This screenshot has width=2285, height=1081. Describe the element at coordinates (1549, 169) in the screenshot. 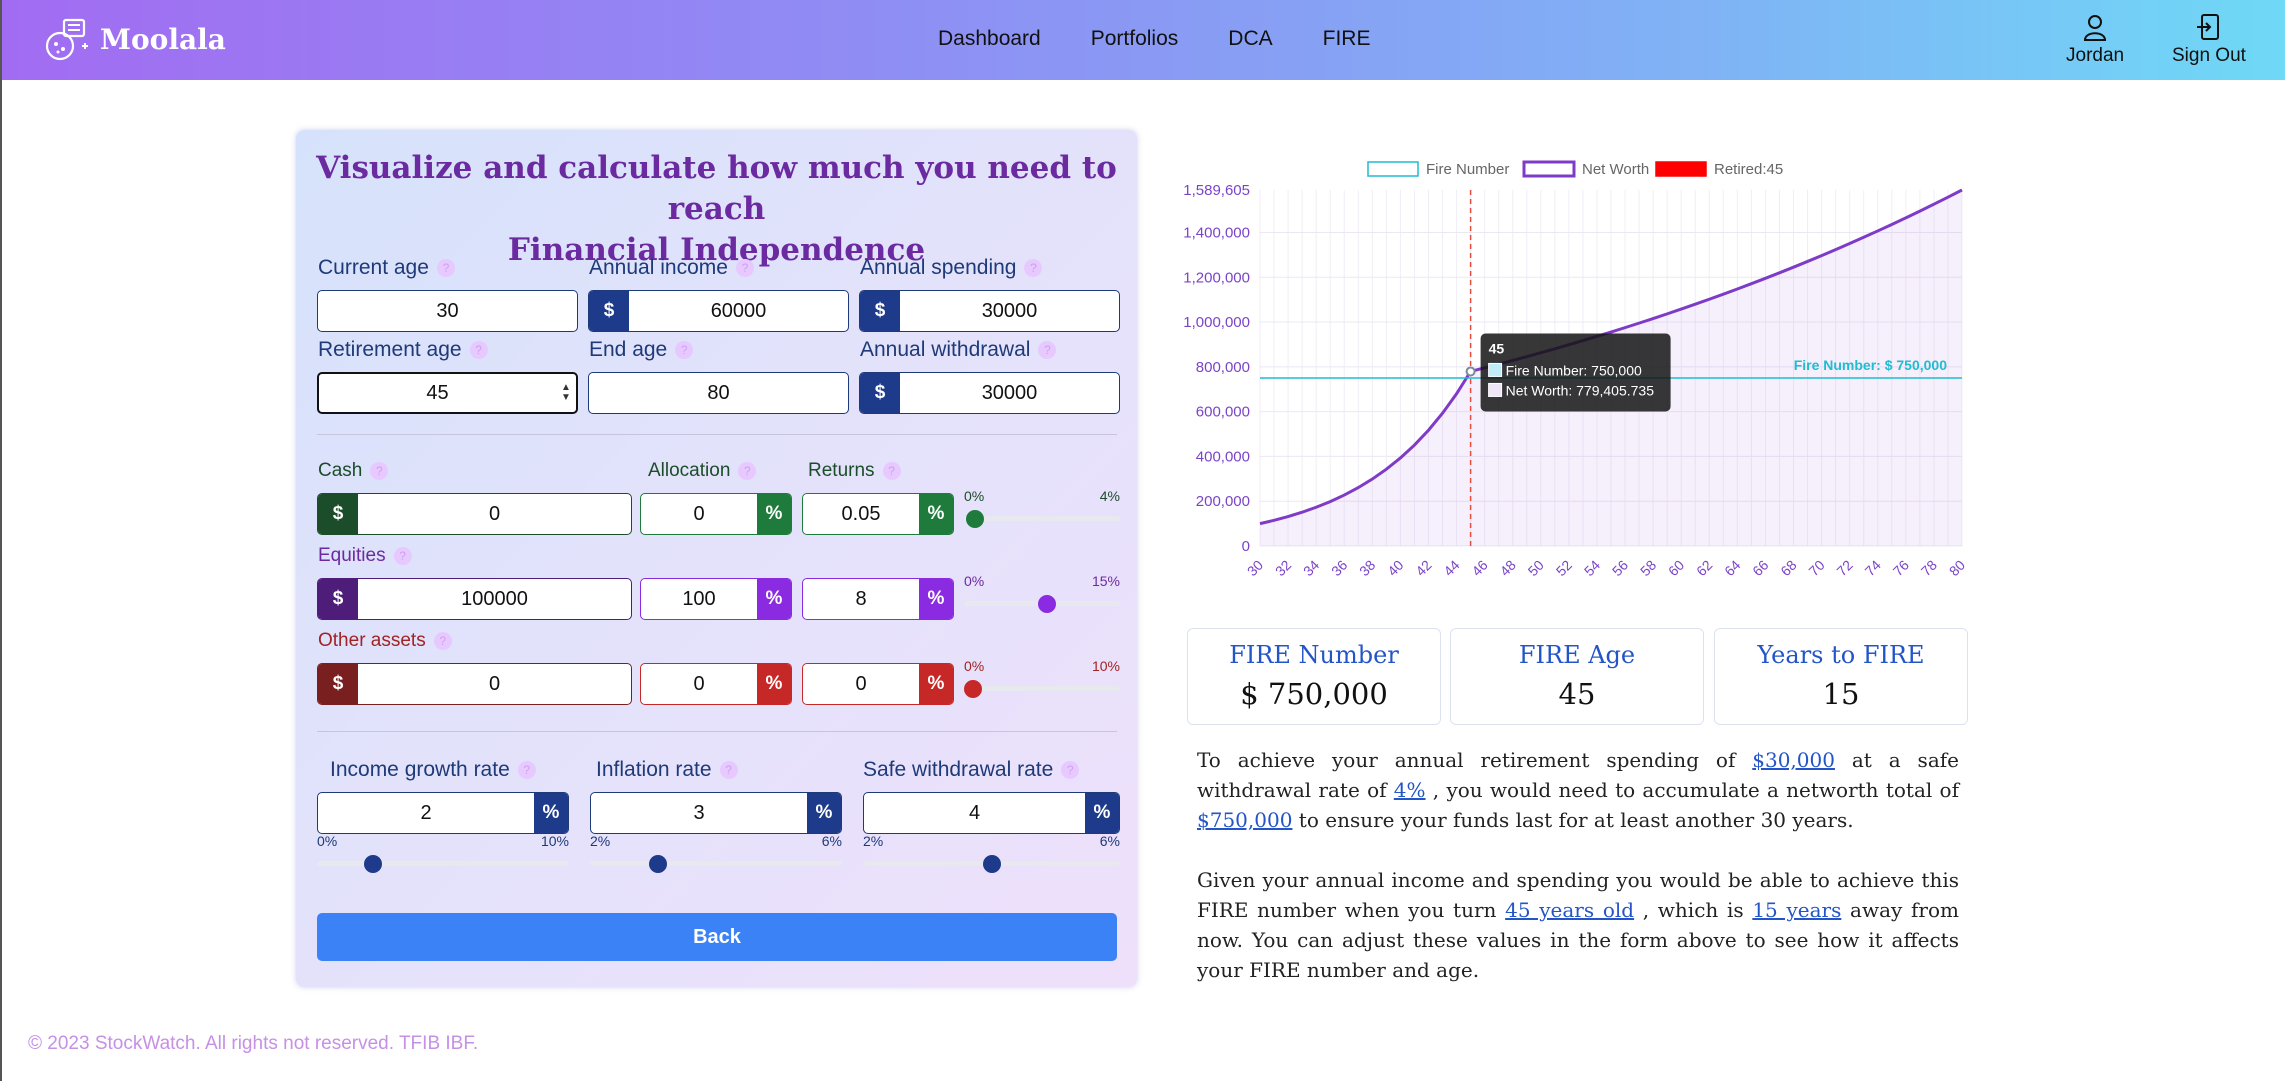

I see `legend-swatch` at that location.